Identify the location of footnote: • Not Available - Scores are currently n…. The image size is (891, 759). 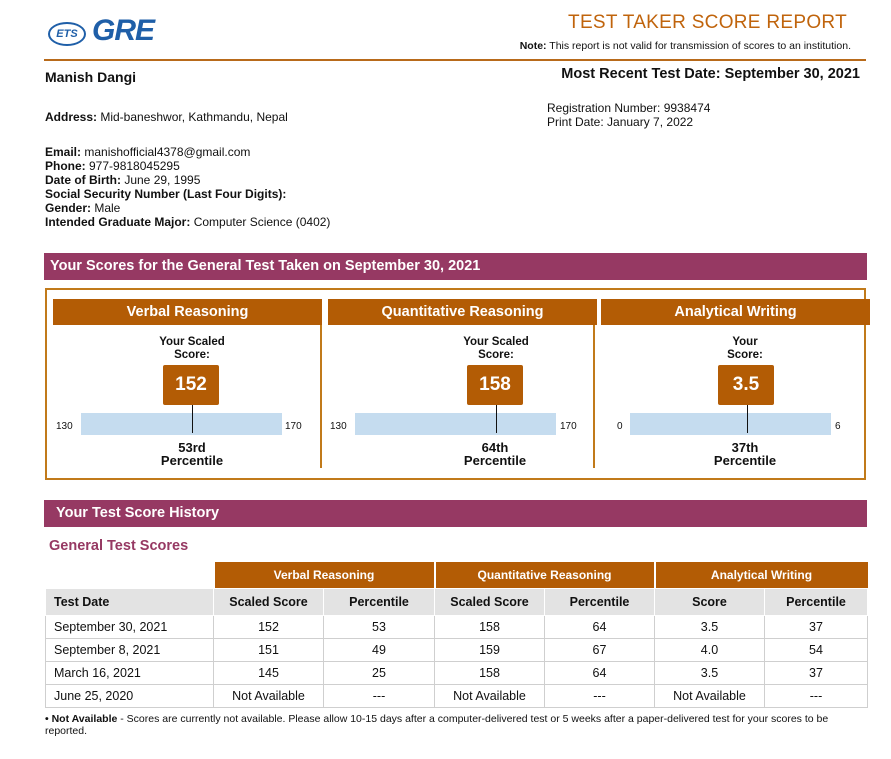
(450, 725).